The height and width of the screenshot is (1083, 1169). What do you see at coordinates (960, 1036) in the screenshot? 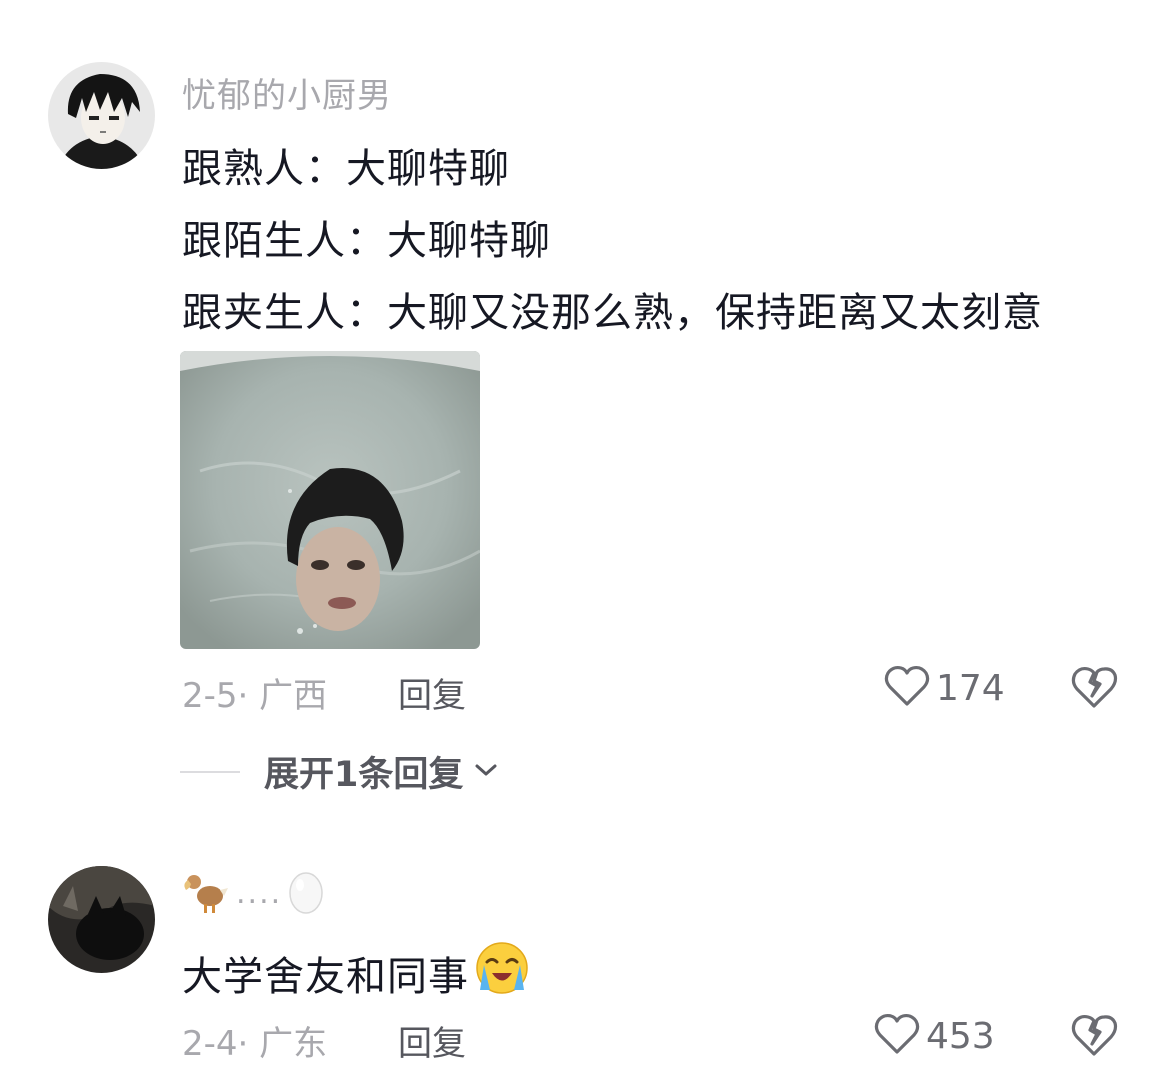
I see `like-count: 453` at bounding box center [960, 1036].